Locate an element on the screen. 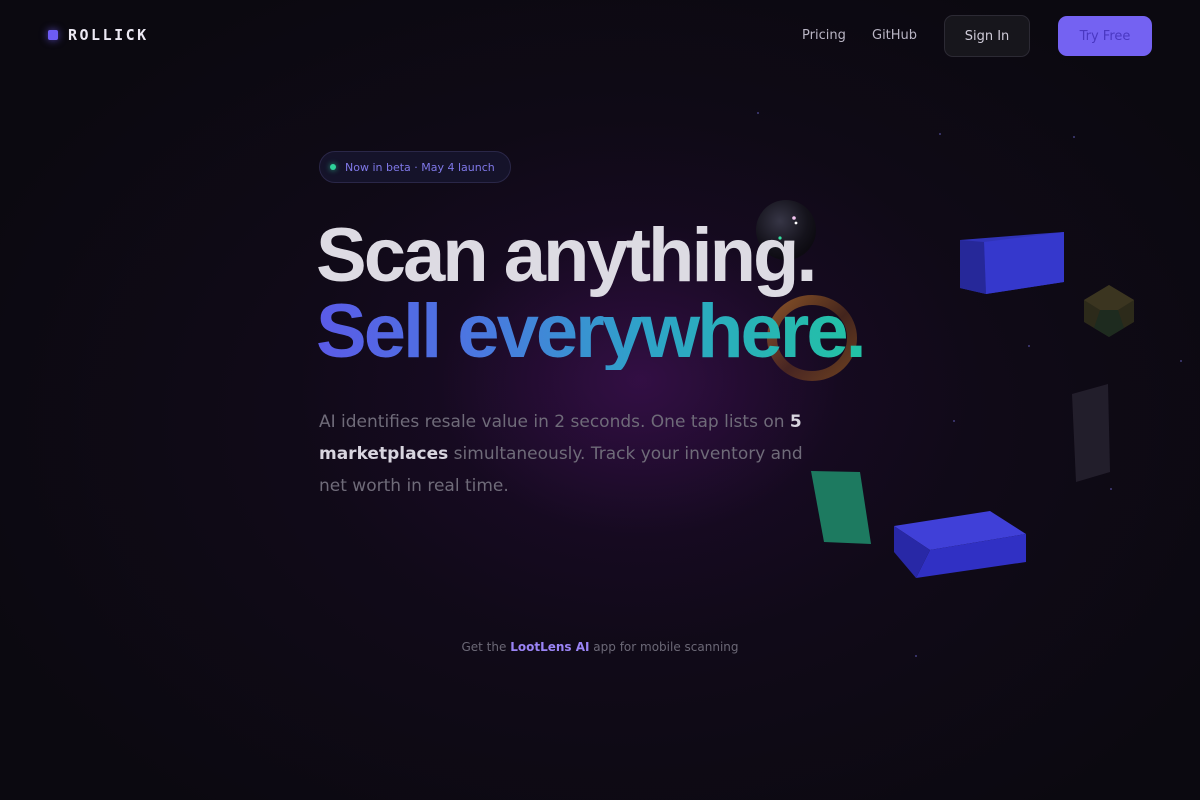  app-cta-suffix: app for mobile scanning is located at coordinates (664, 647).